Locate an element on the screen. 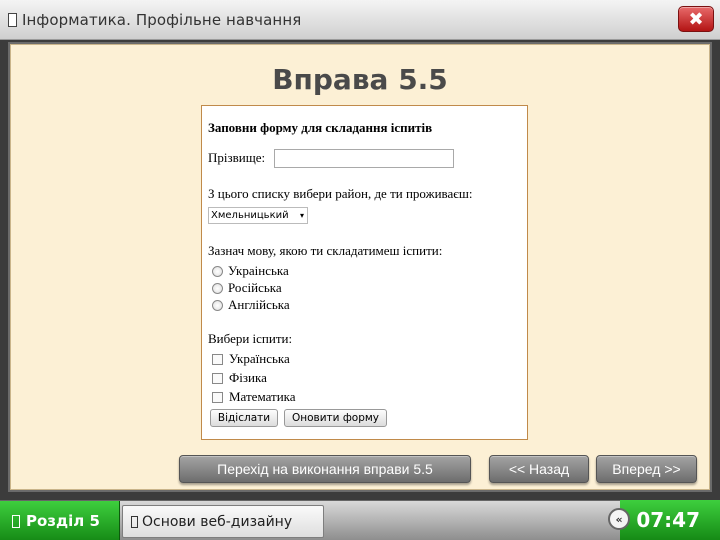  reset-button: Оновити форму is located at coordinates (335, 418).